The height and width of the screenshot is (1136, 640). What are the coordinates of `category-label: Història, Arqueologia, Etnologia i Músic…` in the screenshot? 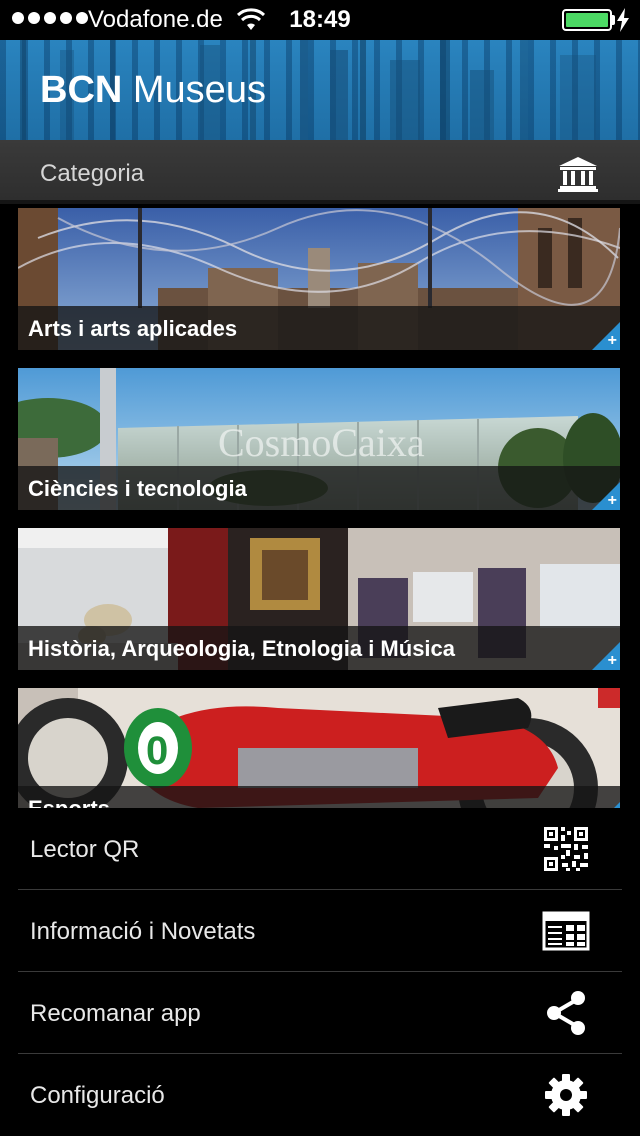 It's located at (242, 648).